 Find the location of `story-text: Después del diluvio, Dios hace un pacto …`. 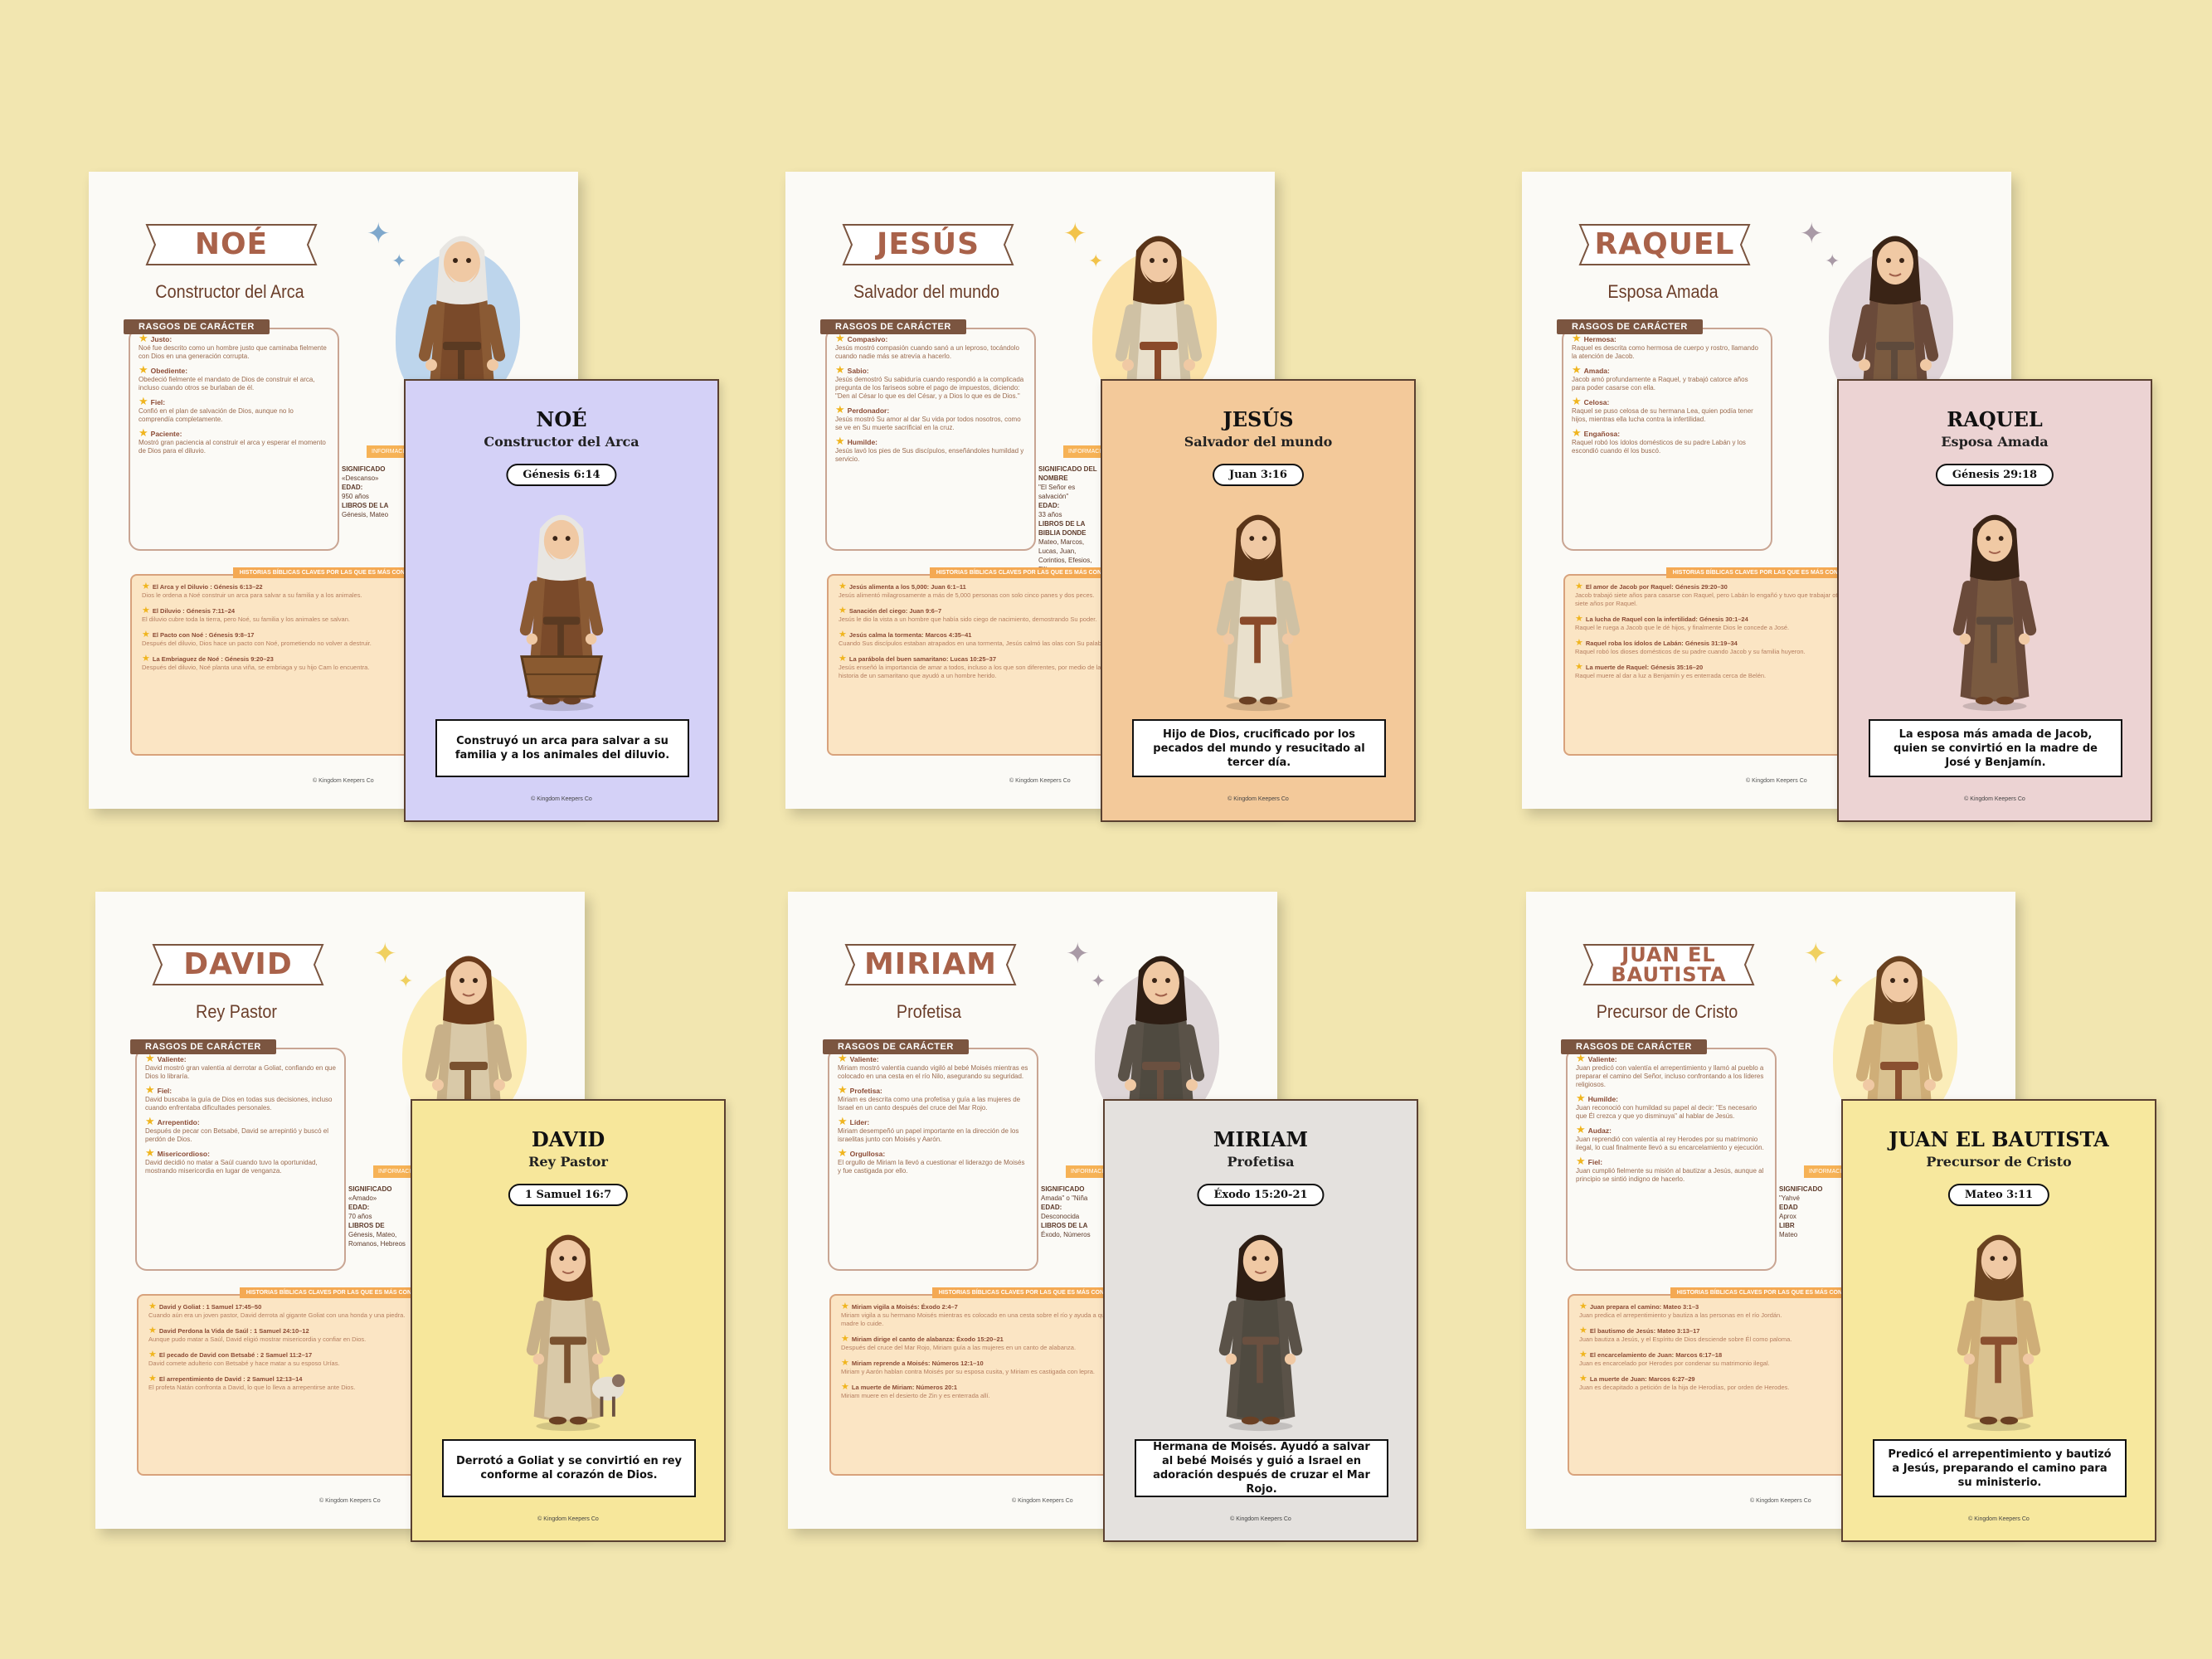

story-text: Después del diluvio, Dios hace un pacto … is located at coordinates (257, 643).